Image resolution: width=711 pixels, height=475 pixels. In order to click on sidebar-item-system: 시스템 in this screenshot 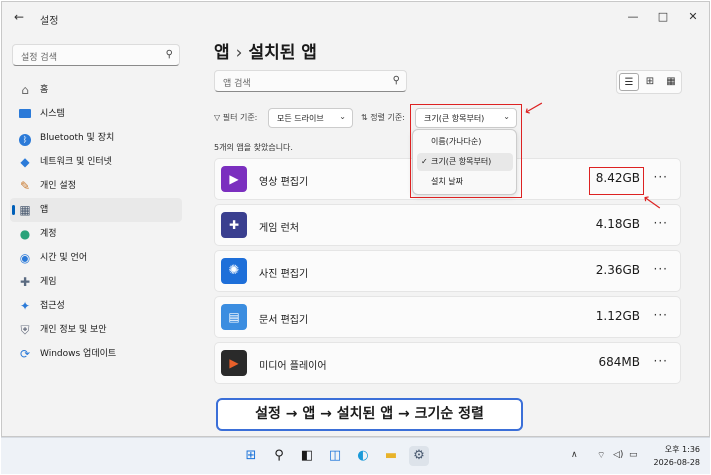, I will do `click(96, 114)`.